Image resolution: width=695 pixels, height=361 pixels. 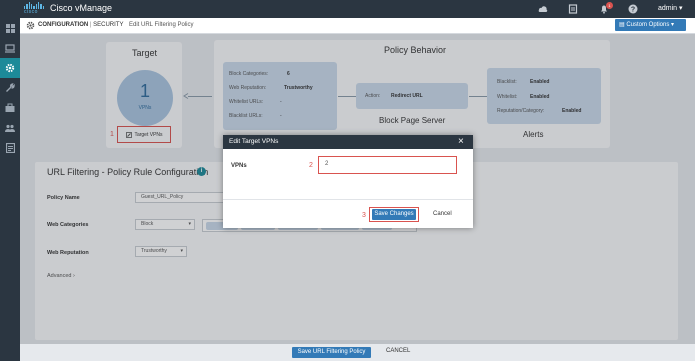 What do you see at coordinates (239, 166) in the screenshot?
I see `modal-vpns-label: VPNs` at bounding box center [239, 166].